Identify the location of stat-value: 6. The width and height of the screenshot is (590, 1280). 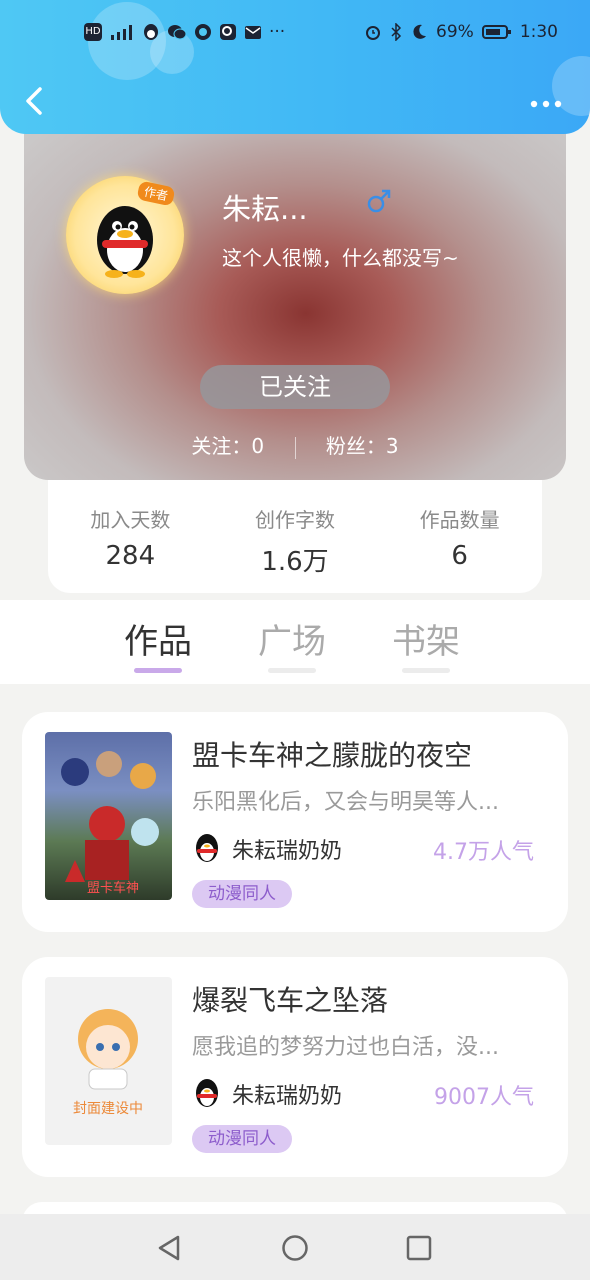
(459, 556).